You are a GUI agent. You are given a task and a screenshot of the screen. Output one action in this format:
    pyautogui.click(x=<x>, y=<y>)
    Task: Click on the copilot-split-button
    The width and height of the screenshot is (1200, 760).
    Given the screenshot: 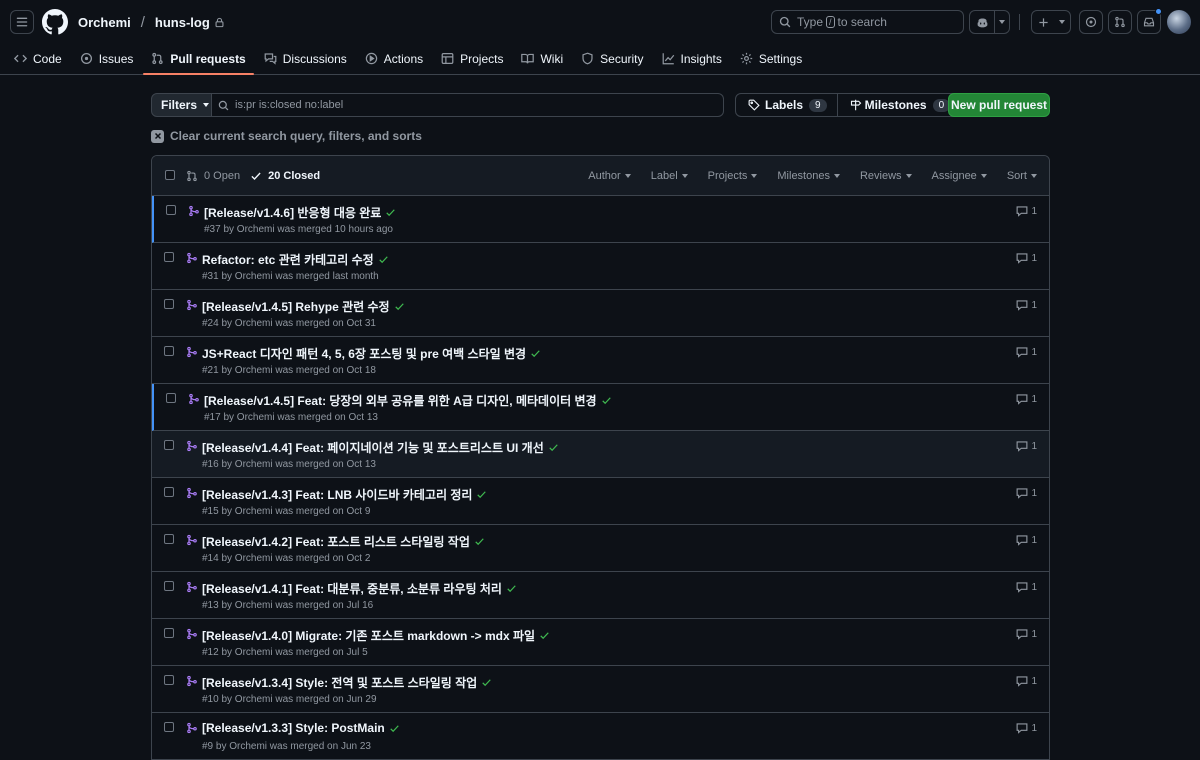 What is the action you would take?
    pyautogui.click(x=989, y=22)
    